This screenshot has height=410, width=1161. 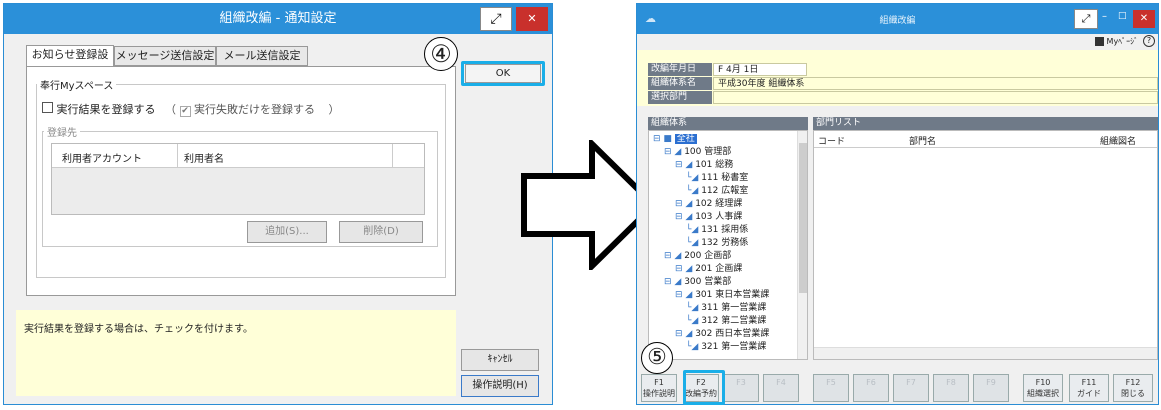 I want to click on dialog-title: 組織改編 - 通知設定, so click(x=278, y=19).